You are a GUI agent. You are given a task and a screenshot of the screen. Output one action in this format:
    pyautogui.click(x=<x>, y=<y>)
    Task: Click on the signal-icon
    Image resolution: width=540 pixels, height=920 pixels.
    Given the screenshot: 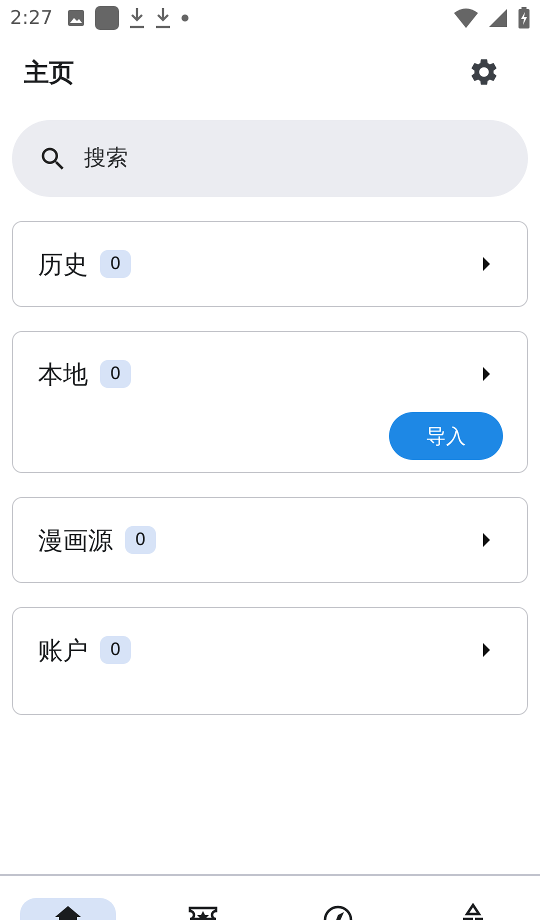 What is the action you would take?
    pyautogui.click(x=498, y=18)
    